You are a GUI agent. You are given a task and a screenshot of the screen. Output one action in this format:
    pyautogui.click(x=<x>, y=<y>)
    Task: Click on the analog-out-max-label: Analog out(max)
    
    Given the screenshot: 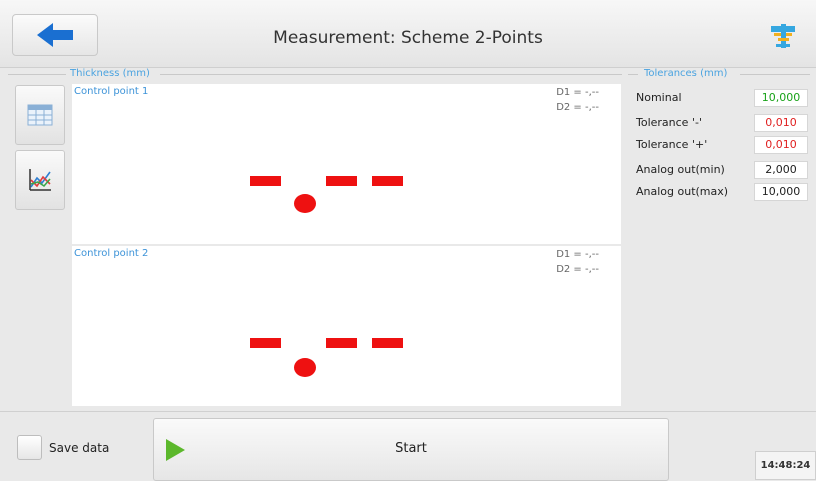 What is the action you would take?
    pyautogui.click(x=682, y=191)
    